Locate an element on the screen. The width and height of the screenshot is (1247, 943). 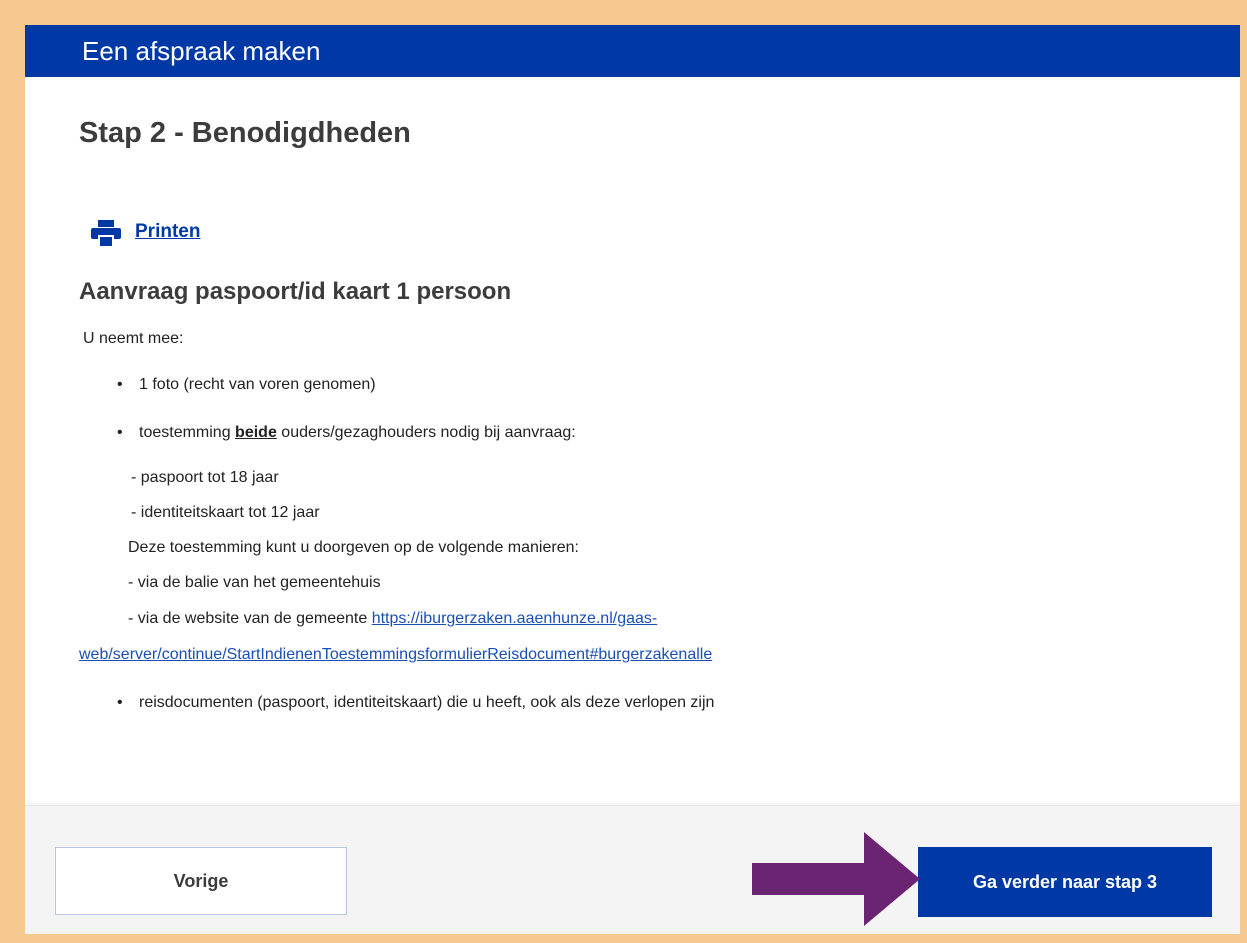
page-header: Een afspraak maken is located at coordinates (632, 51).